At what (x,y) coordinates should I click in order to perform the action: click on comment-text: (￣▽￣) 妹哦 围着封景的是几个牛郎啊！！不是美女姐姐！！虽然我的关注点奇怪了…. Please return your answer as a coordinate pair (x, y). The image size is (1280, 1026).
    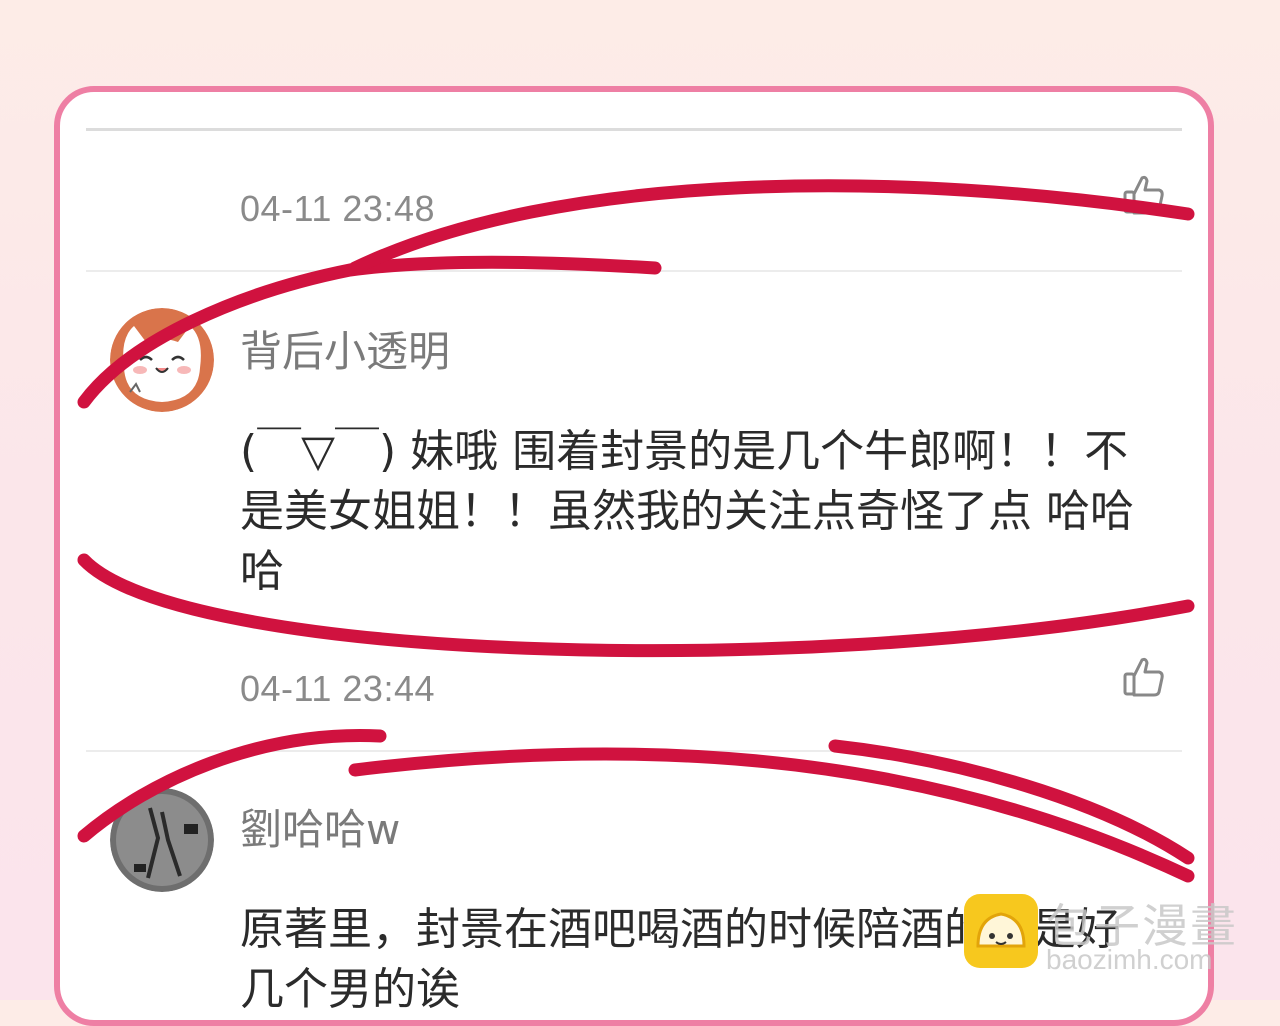
    Looking at the image, I should click on (687, 511).